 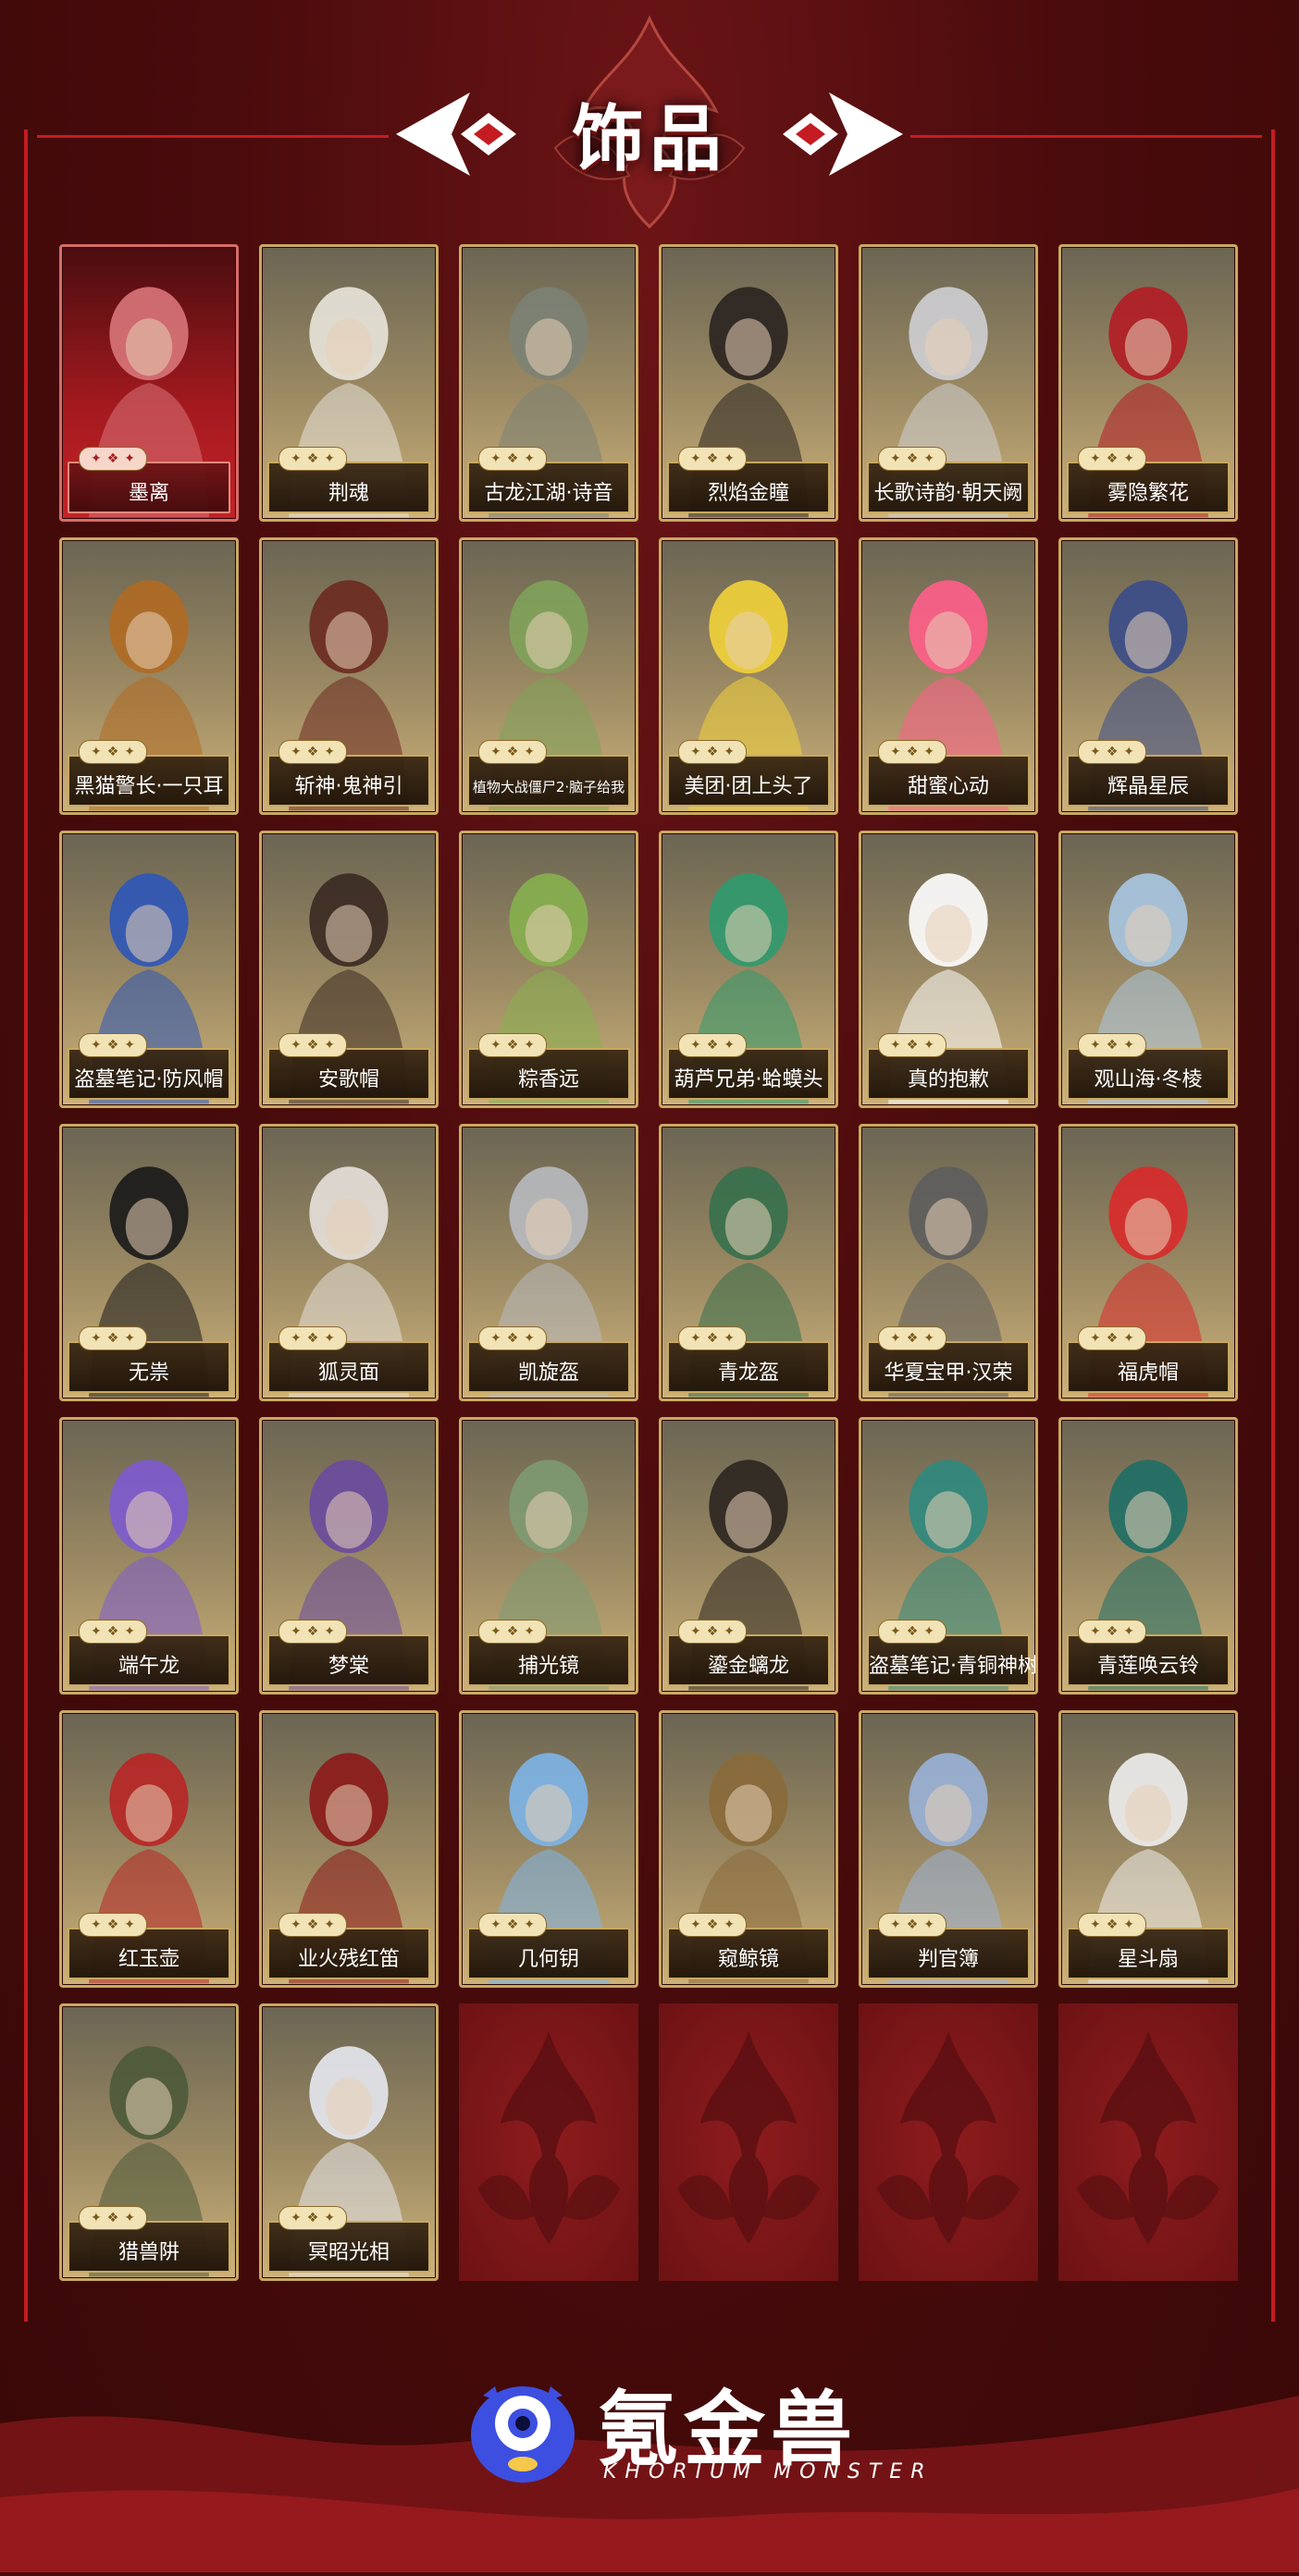 I want to click on item-card: ✦ ❖ ✦ 业火残红笛, so click(x=349, y=1849).